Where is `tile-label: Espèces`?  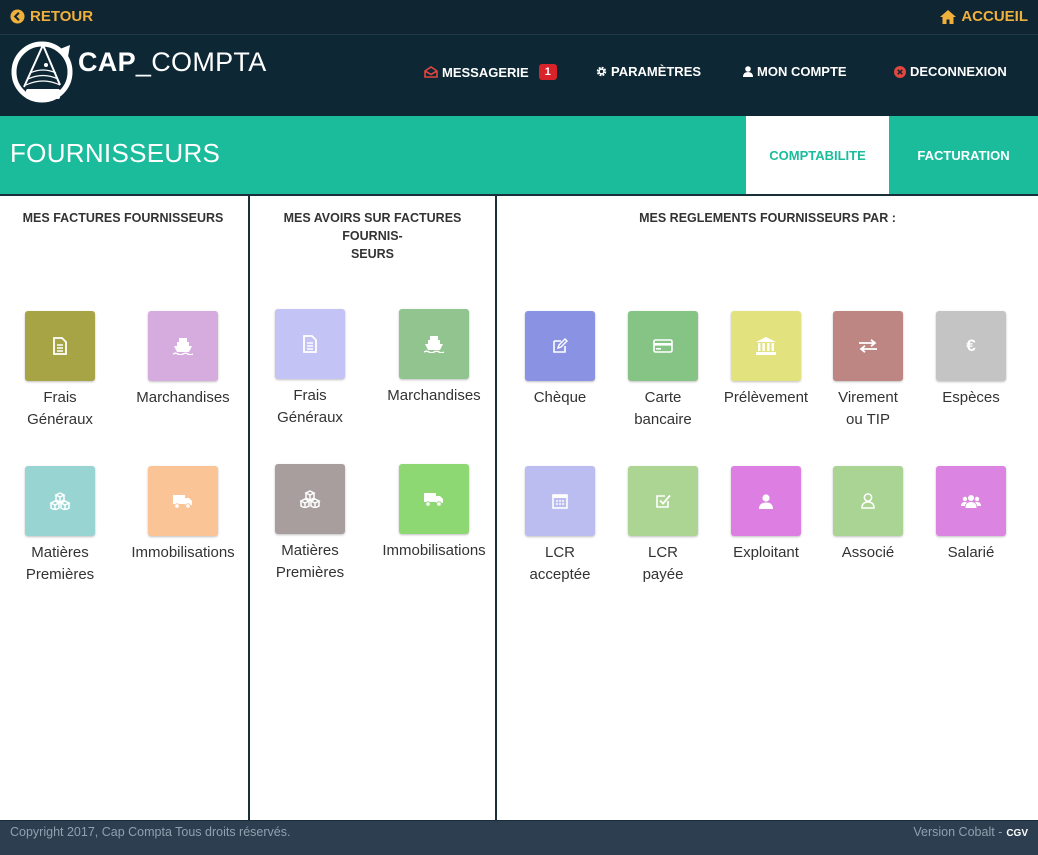
tile-label: Espèces is located at coordinates (971, 397).